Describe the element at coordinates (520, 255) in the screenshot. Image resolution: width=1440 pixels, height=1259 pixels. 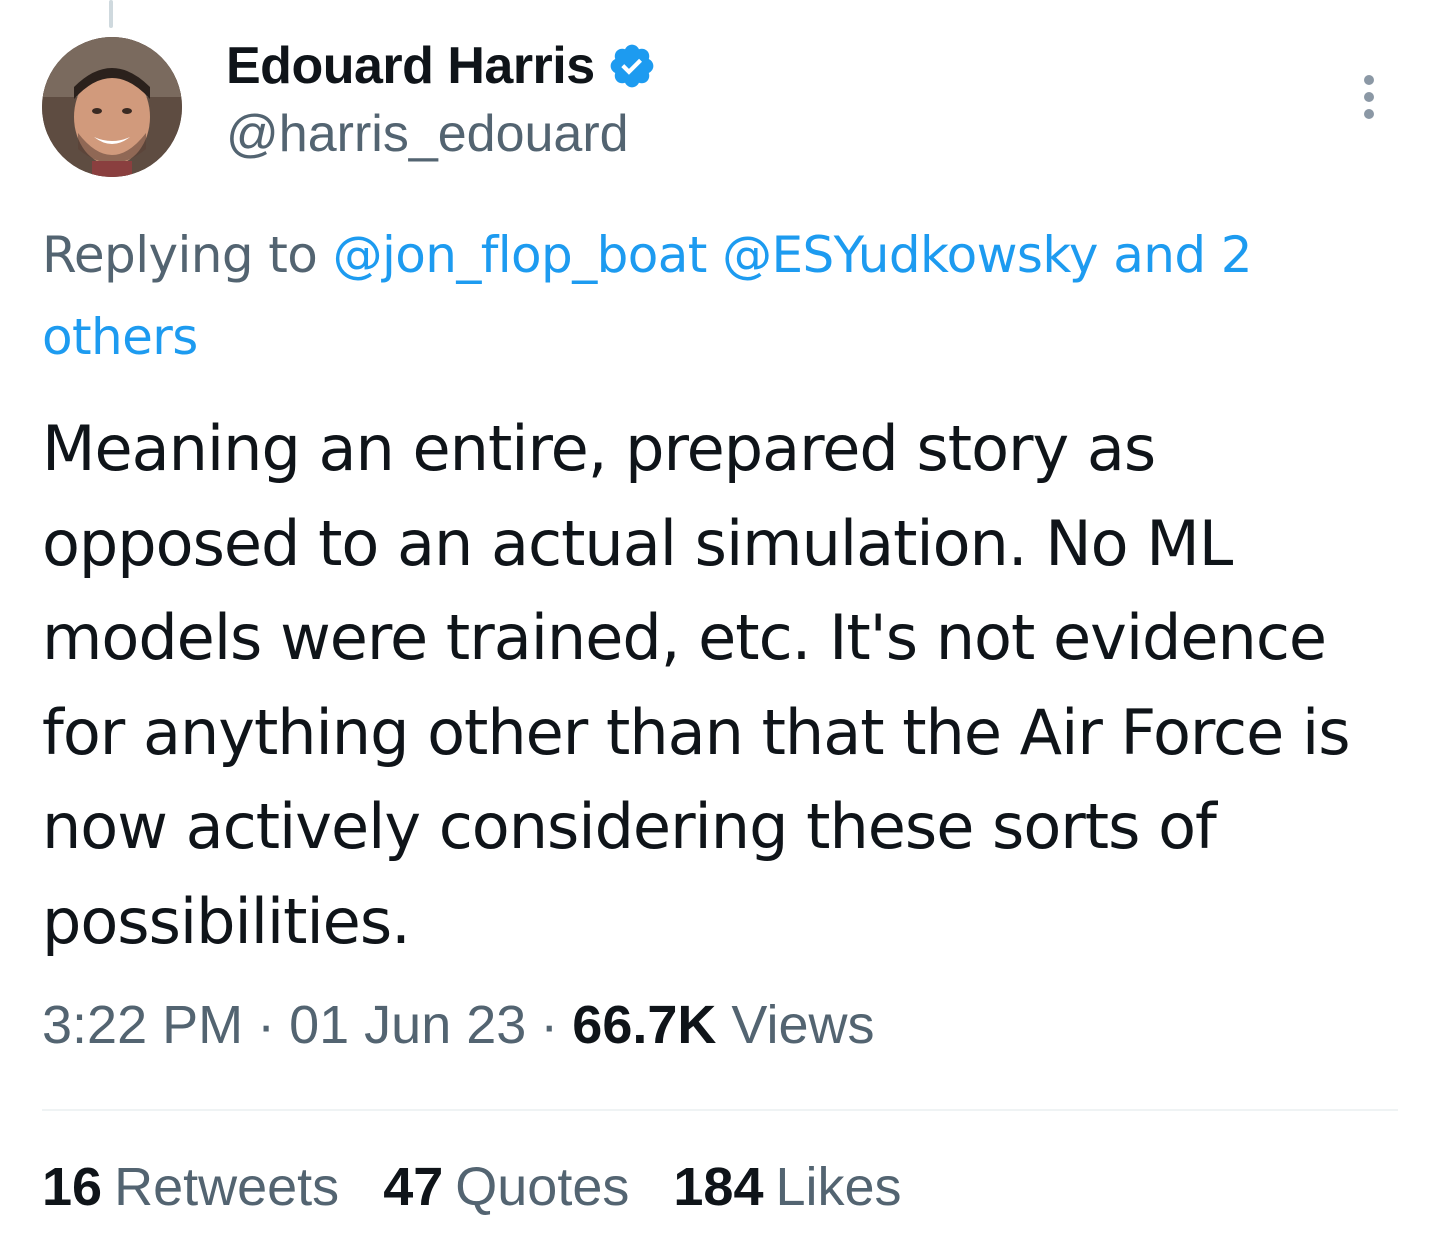
I see `mention-link-jon-flop-boat: @jon_flop_boat` at that location.